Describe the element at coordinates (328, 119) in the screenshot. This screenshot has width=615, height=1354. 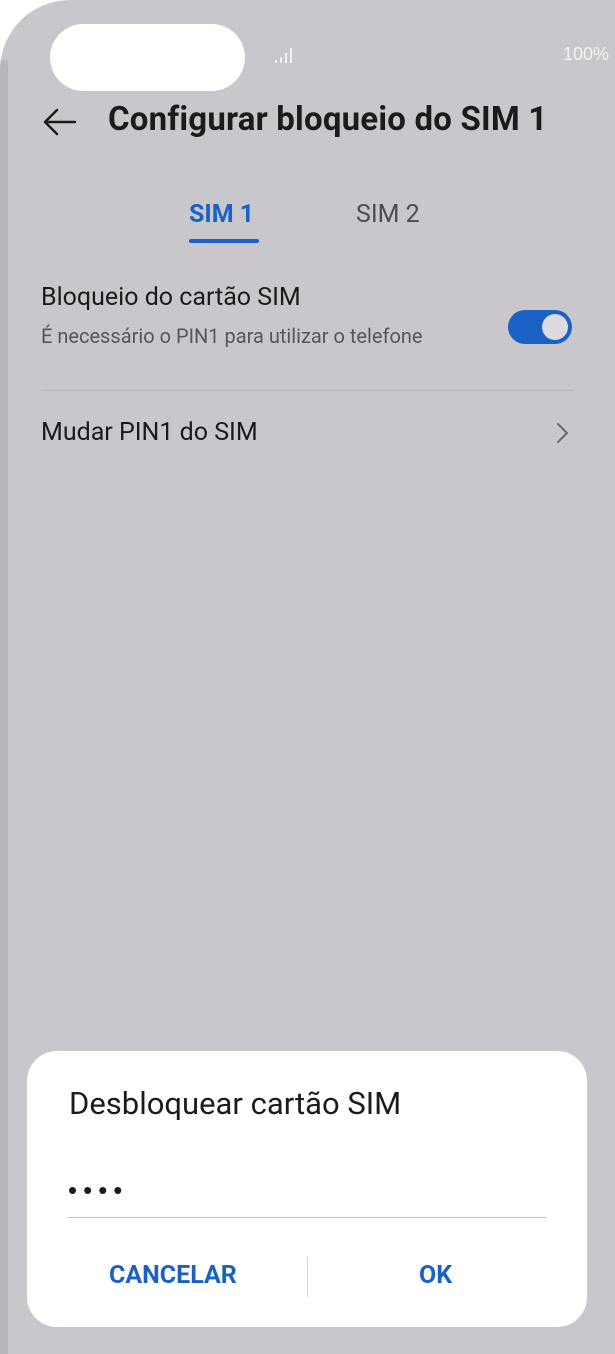
I see `page-title: Configurar bloqueio do SIM 1` at that location.